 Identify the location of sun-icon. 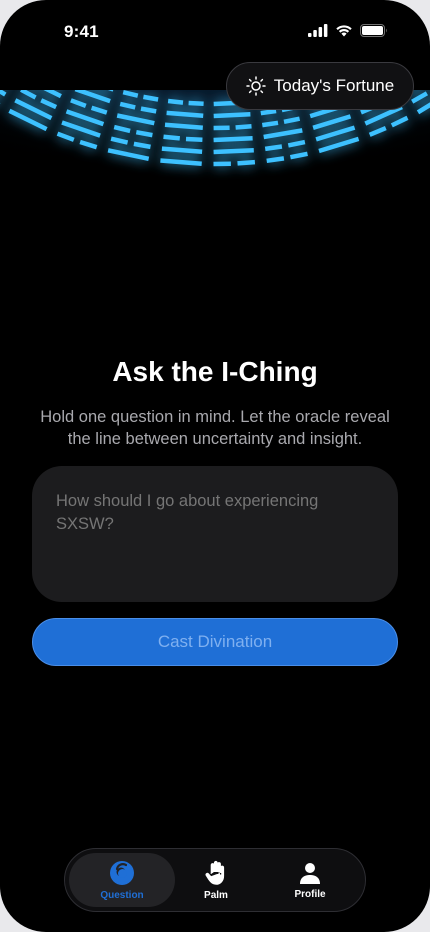
(256, 86).